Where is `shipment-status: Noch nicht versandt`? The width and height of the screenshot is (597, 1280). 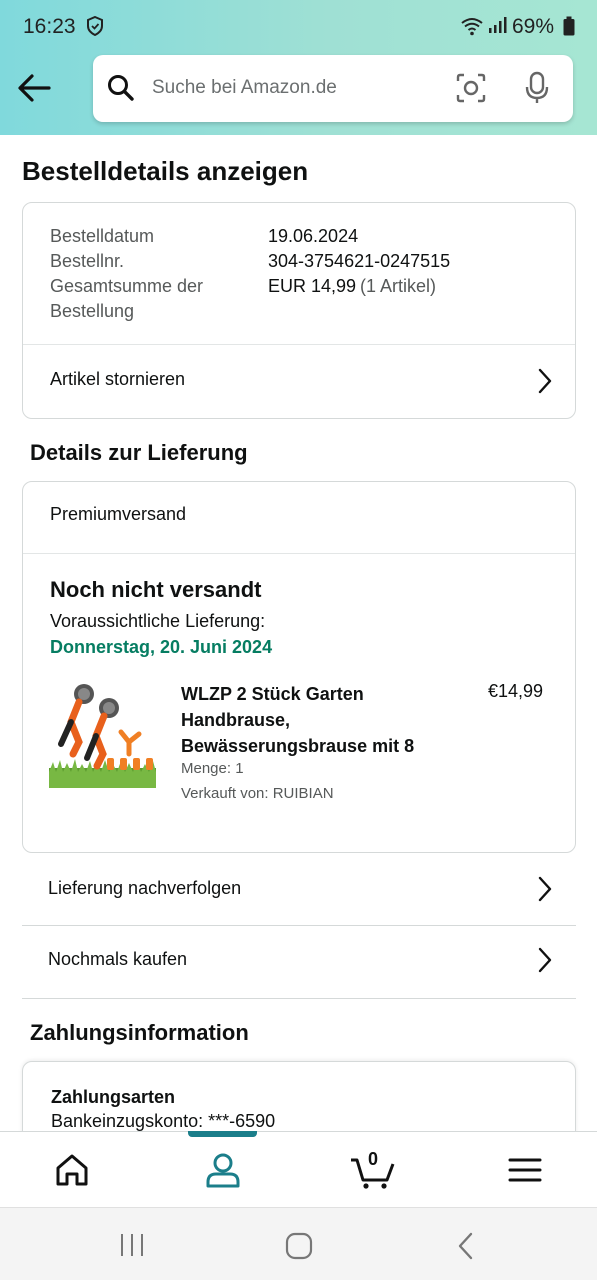
shipment-status: Noch nicht versandt is located at coordinates (156, 589).